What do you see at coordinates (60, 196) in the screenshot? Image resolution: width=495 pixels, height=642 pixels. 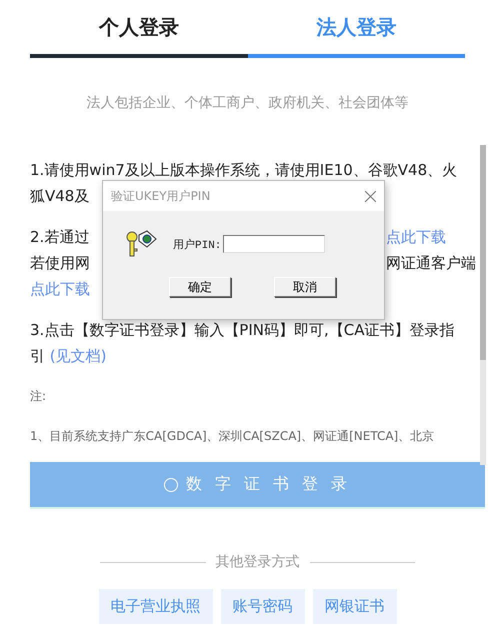 I see `instruction-text: 狐V48及` at bounding box center [60, 196].